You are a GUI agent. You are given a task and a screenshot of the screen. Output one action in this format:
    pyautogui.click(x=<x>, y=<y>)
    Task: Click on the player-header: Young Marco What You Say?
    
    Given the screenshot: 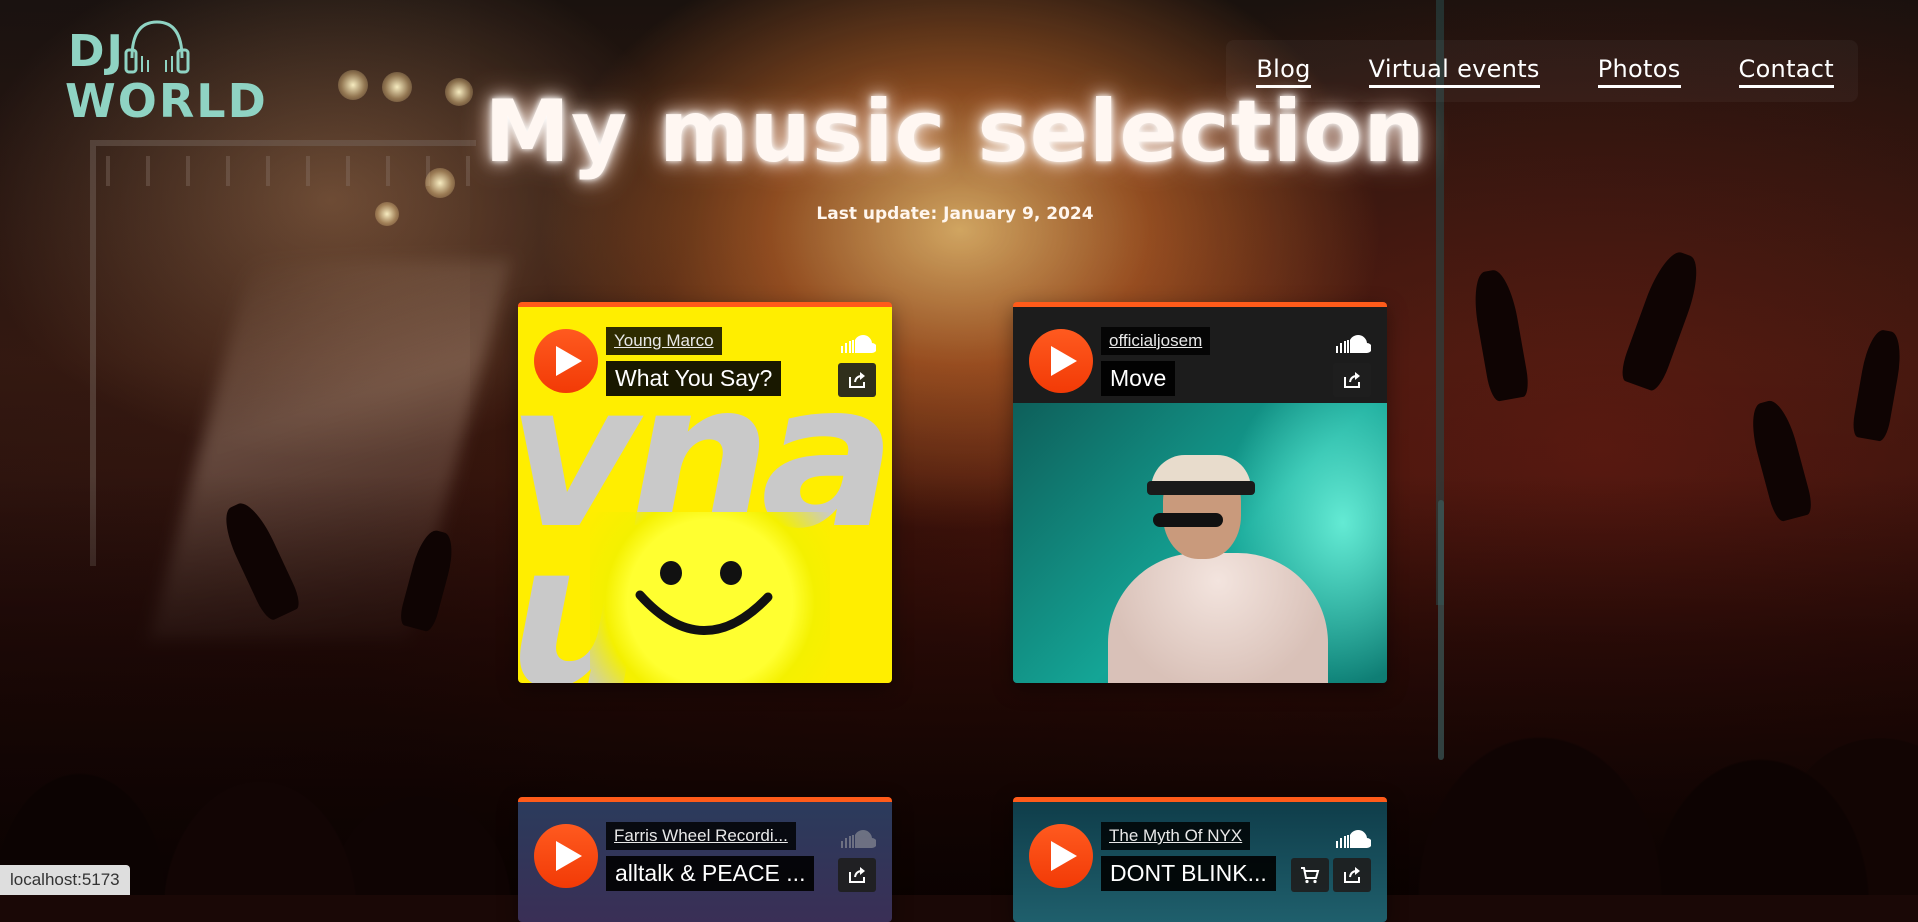 What is the action you would take?
    pyautogui.click(x=705, y=355)
    